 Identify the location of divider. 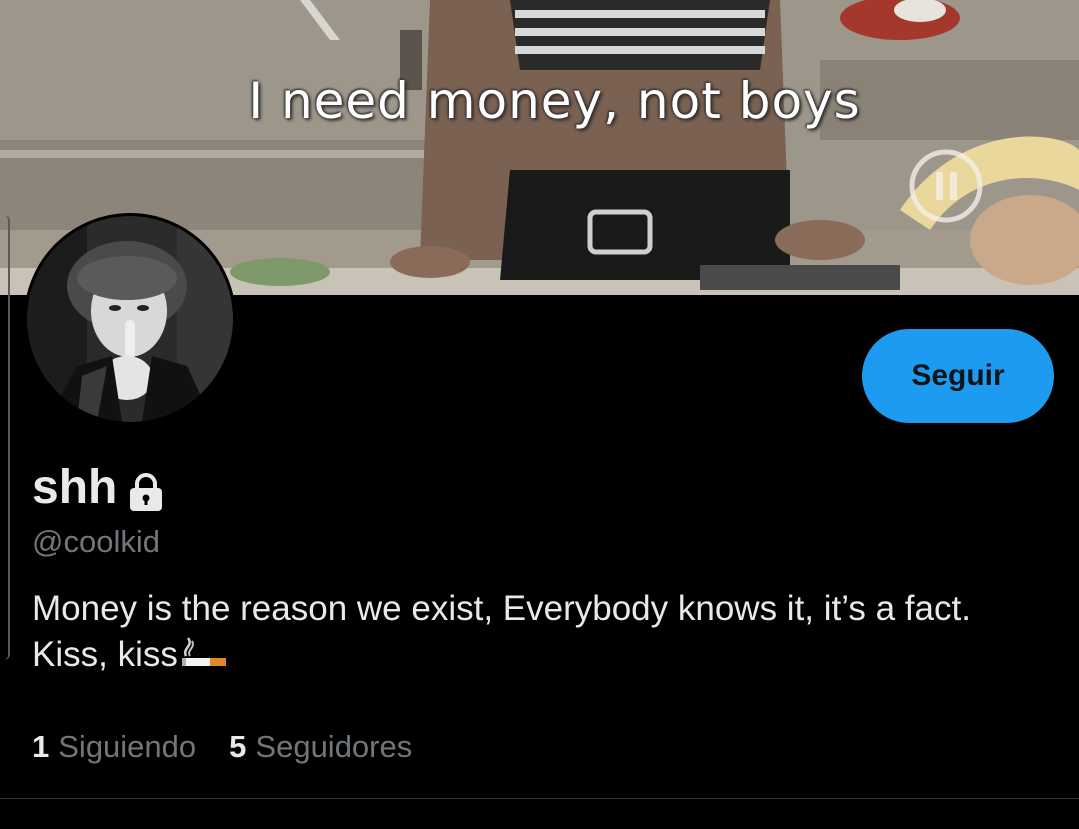
(539, 798).